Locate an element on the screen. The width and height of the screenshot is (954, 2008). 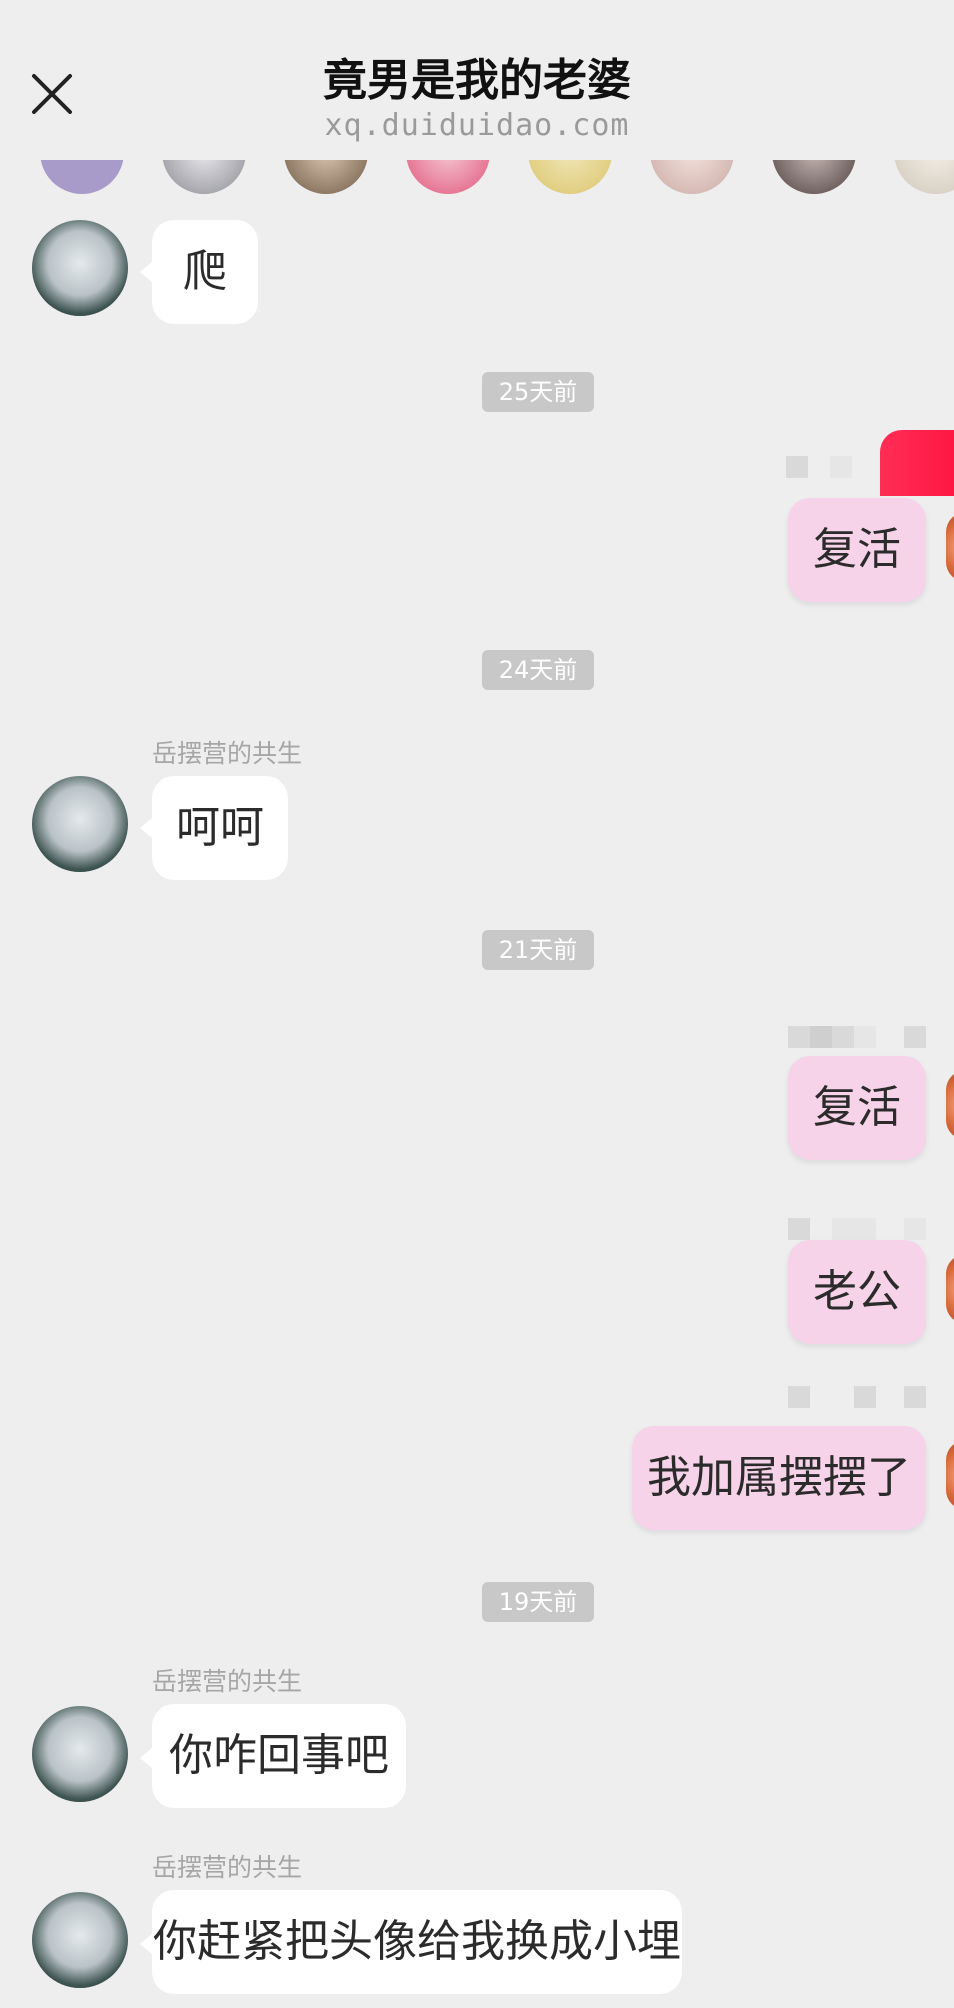
message-bubble: 爬 is located at coordinates (205, 272).